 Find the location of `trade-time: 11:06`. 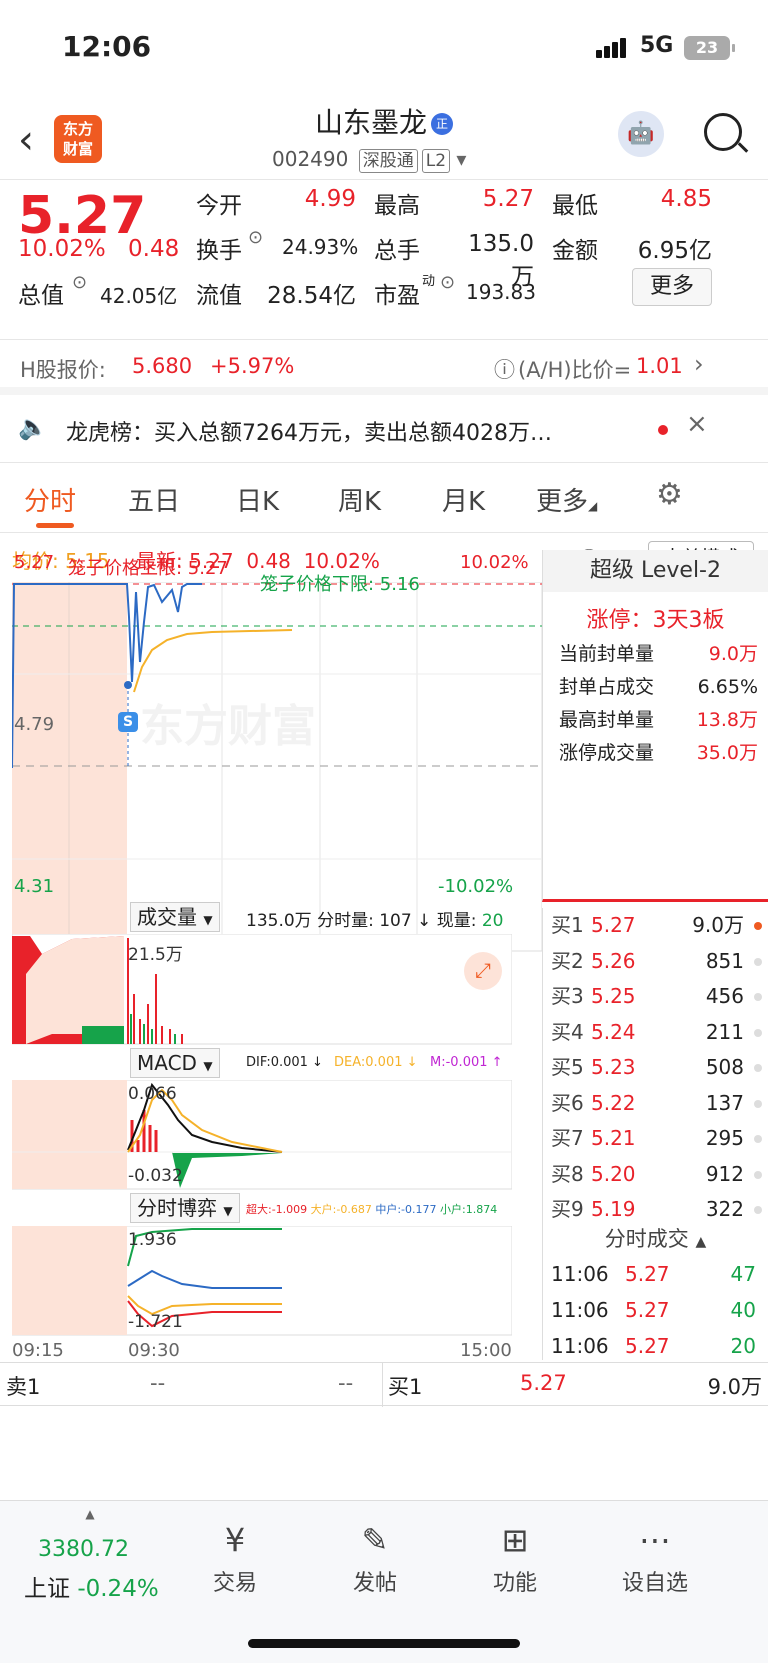

trade-time: 11:06 is located at coordinates (580, 1310).